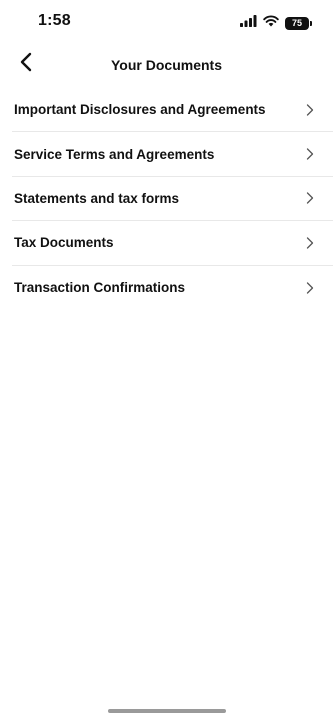  I want to click on status-icons: 75, so click(276, 23).